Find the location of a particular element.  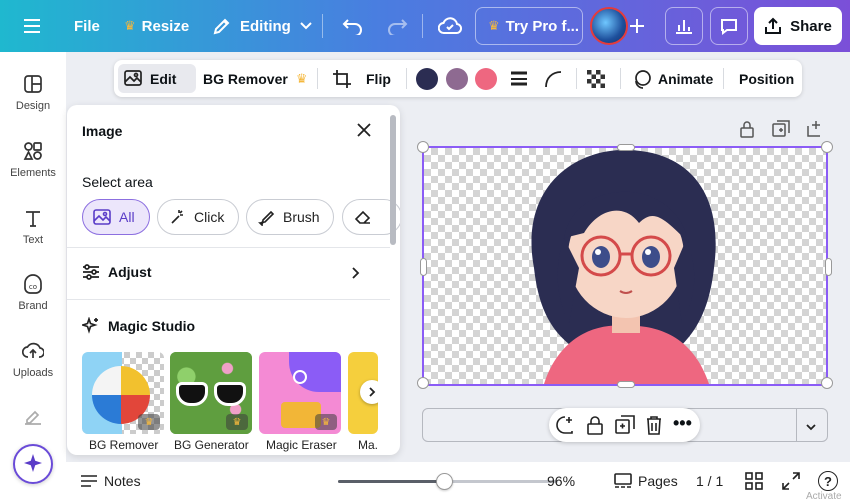

crop-button is located at coordinates (342, 78).